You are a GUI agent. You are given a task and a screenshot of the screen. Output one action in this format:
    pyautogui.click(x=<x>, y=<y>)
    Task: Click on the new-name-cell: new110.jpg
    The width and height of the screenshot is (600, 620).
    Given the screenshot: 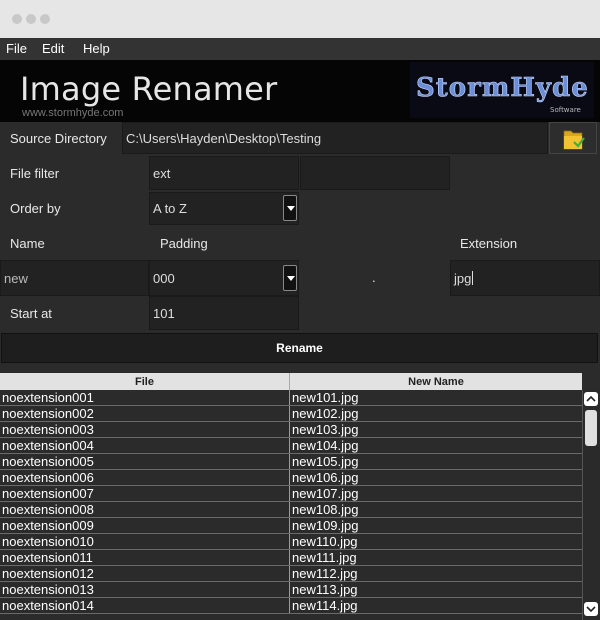 What is the action you would take?
    pyautogui.click(x=325, y=541)
    